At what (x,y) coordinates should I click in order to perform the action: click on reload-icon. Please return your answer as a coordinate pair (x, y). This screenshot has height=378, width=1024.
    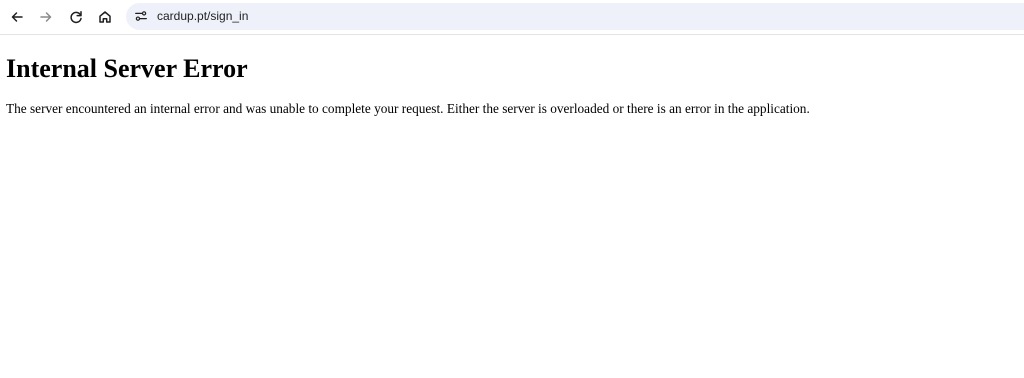
    Looking at the image, I should click on (76, 17).